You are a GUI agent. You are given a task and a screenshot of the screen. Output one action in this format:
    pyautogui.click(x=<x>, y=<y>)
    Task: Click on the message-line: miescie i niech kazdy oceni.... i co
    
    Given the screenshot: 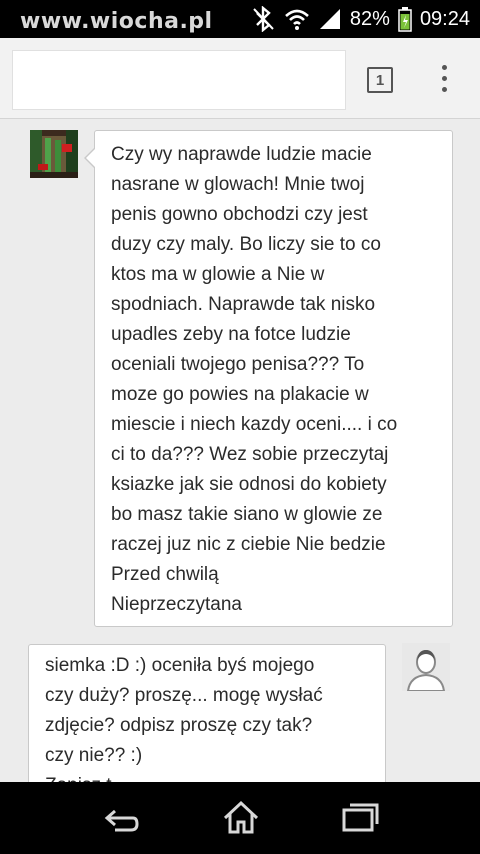 What is the action you would take?
    pyautogui.click(x=254, y=424)
    